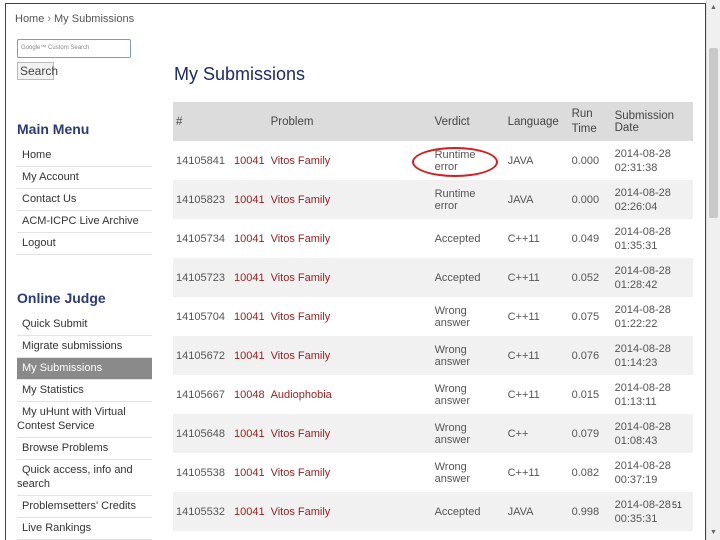 The height and width of the screenshot is (540, 720). What do you see at coordinates (84, 178) in the screenshot?
I see `menu-item-my-account: My Account` at bounding box center [84, 178].